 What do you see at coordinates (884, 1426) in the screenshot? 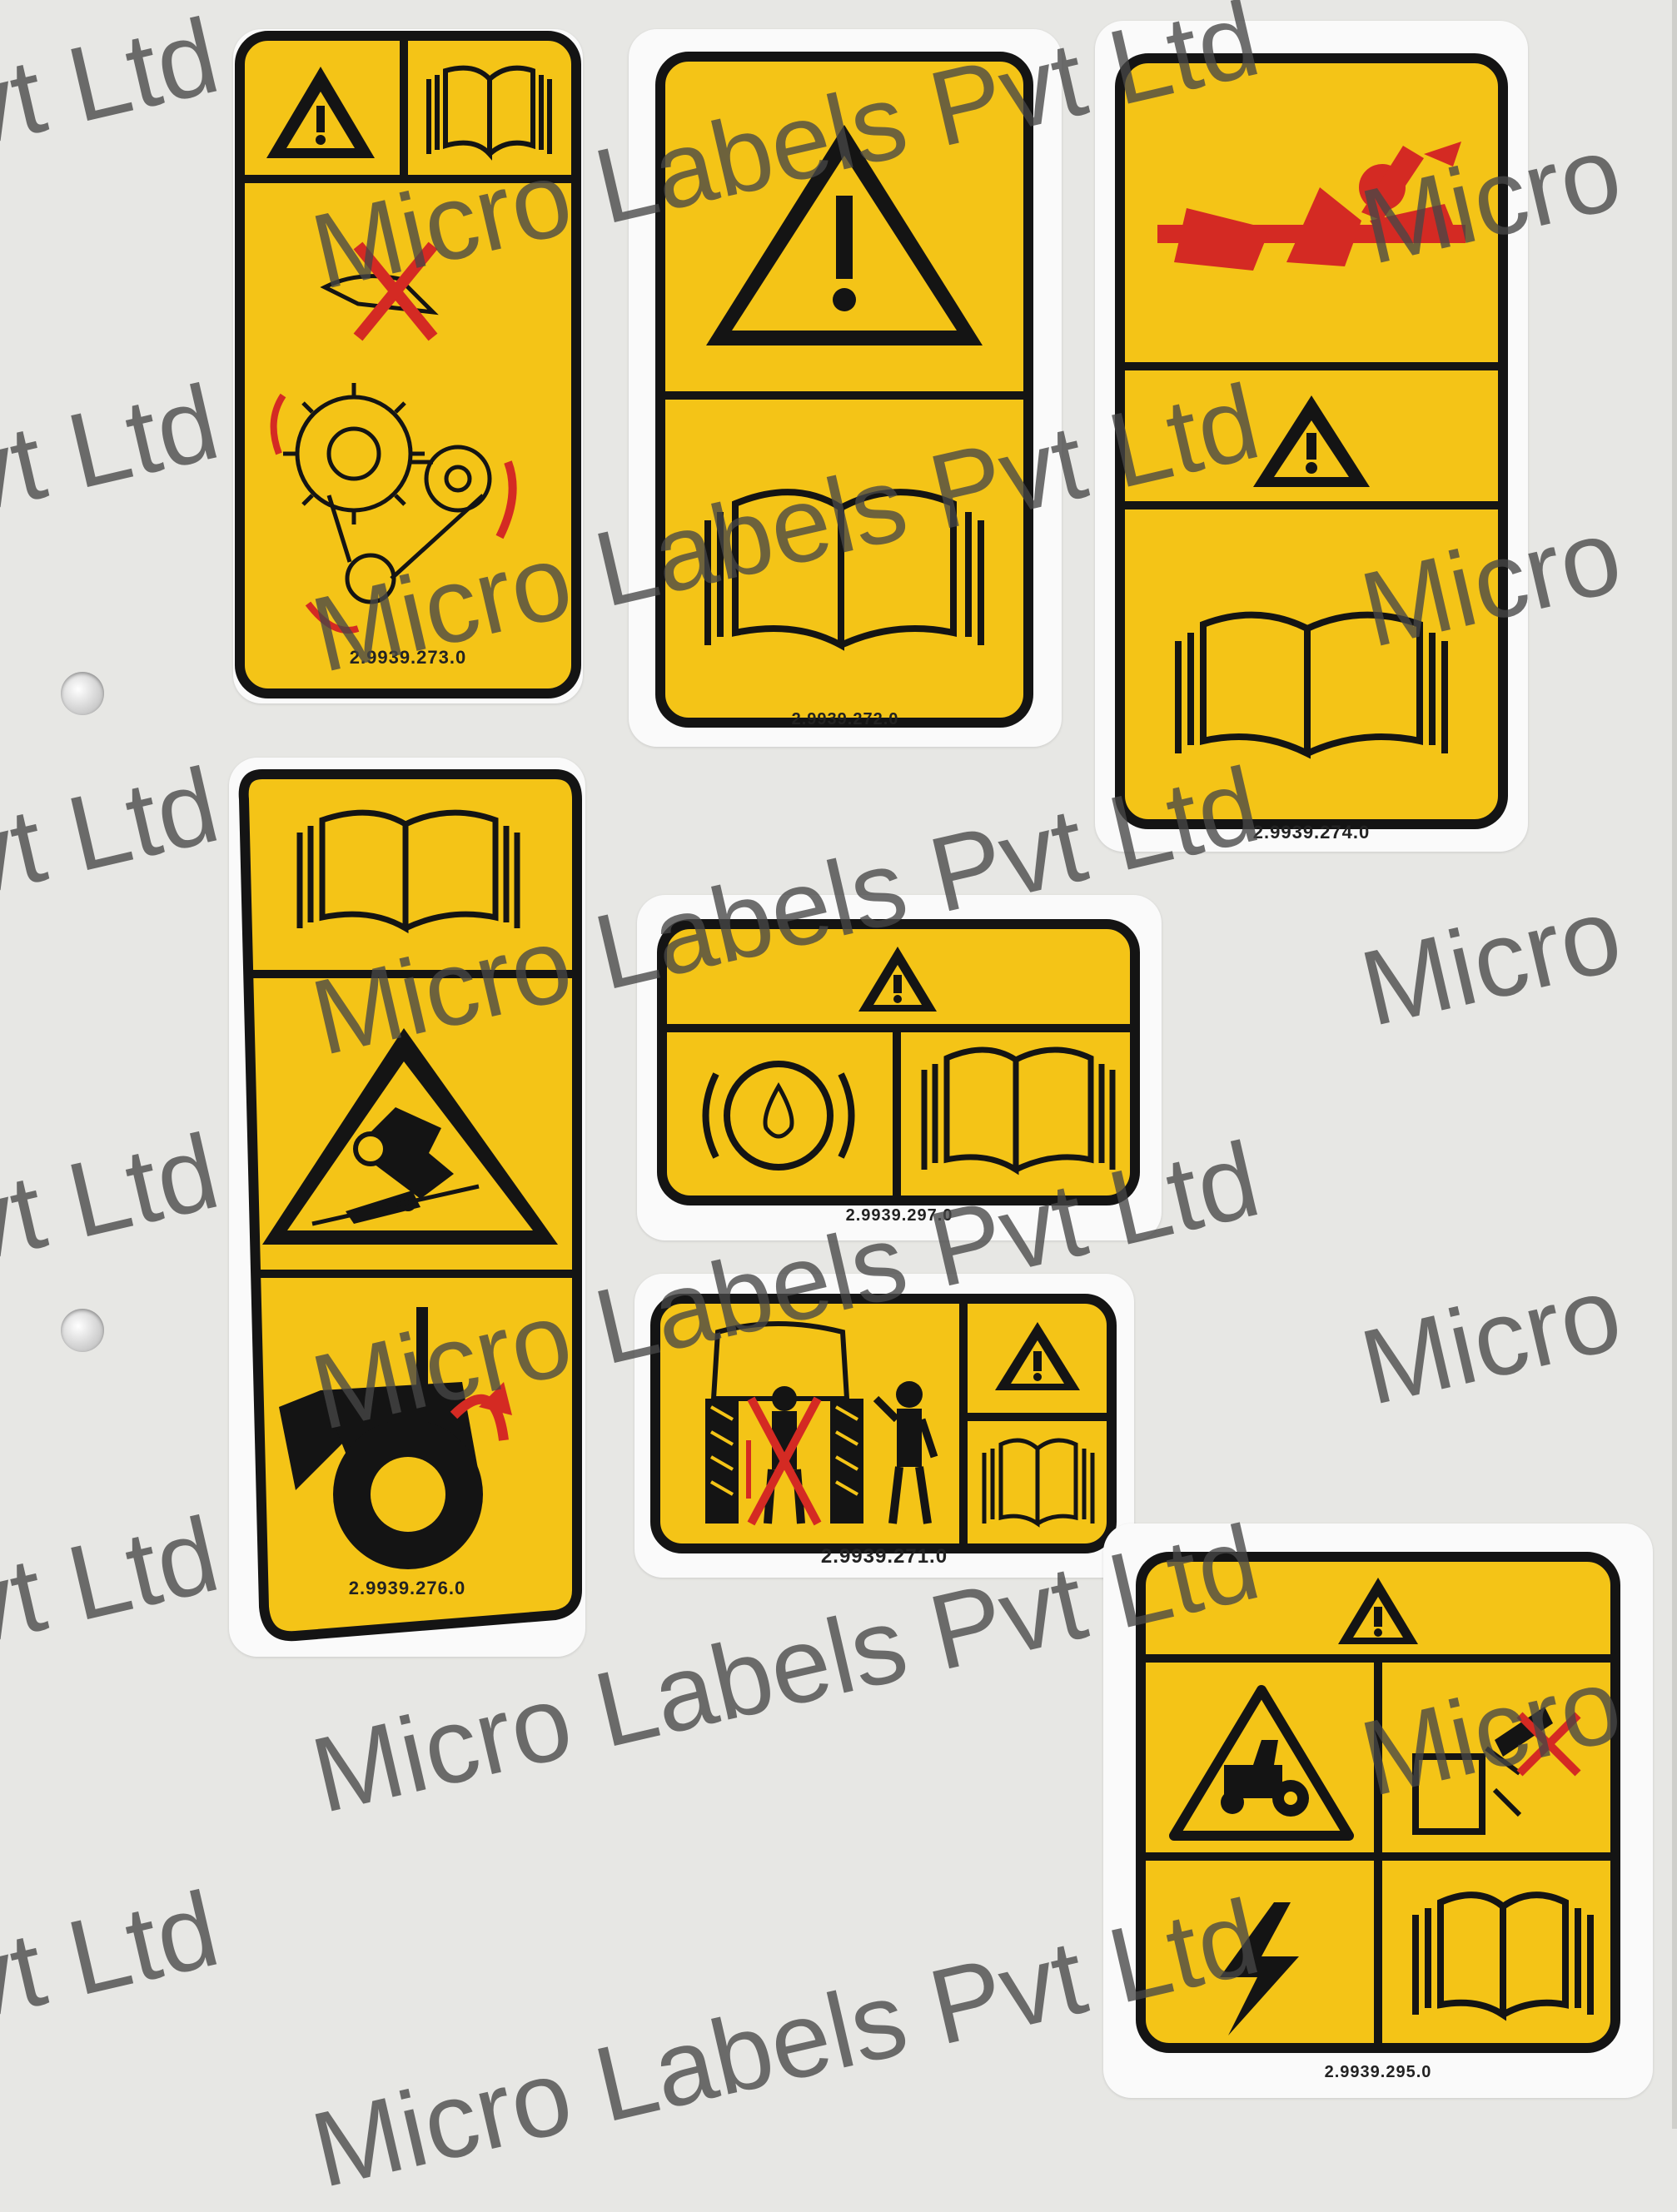
I see `label-sticker-271: 2.9939.271.0` at bounding box center [884, 1426].